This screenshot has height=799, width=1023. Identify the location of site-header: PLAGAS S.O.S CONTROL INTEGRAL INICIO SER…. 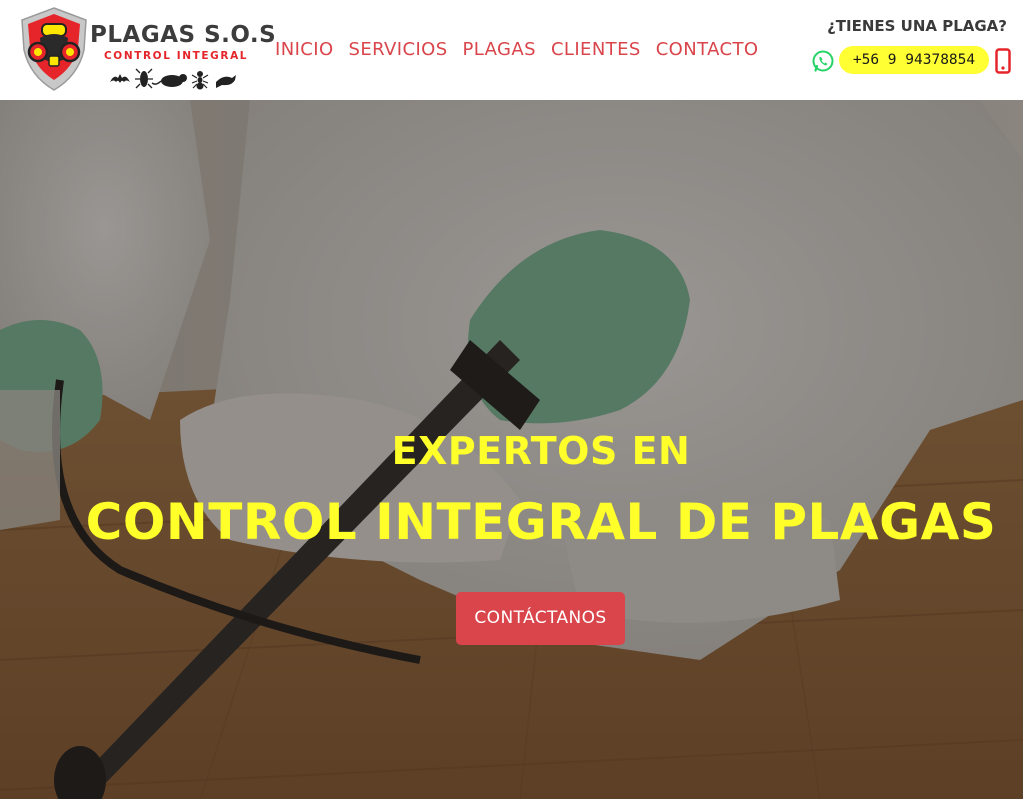
(511, 50).